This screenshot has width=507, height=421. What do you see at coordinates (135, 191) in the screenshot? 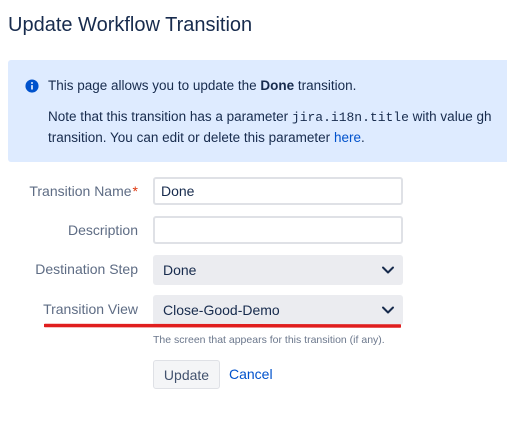
I see `required-marker: *` at bounding box center [135, 191].